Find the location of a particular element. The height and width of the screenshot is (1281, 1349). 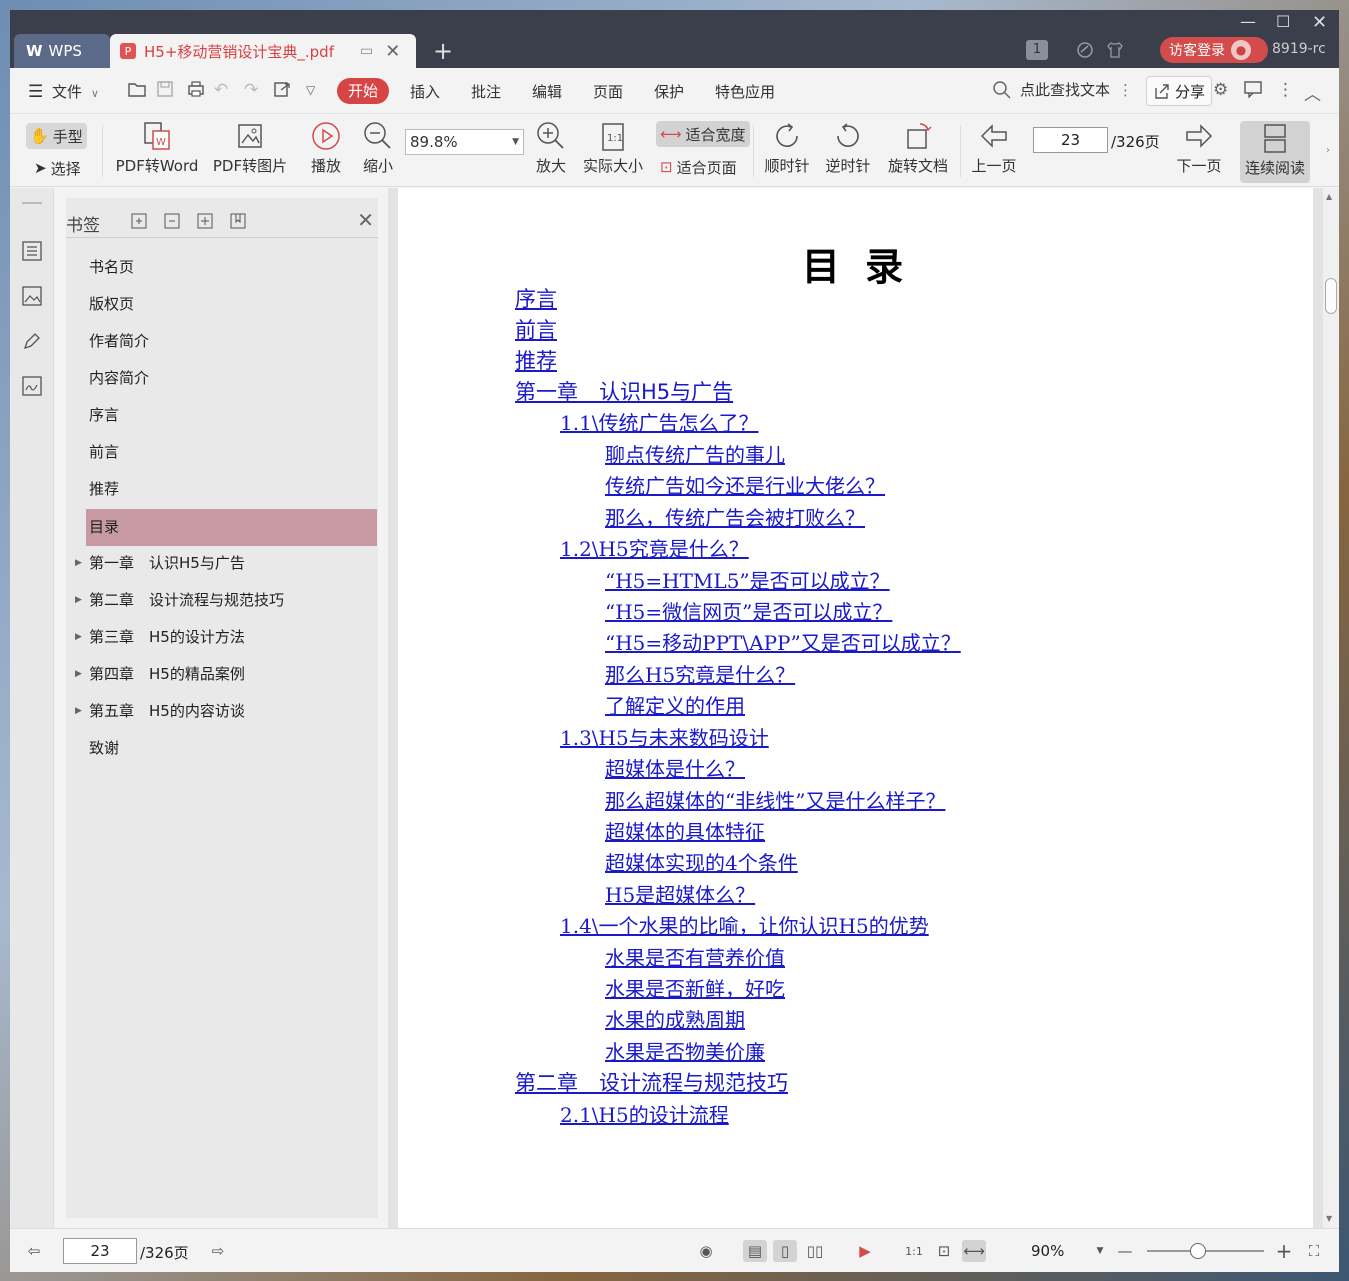

chat-icon is located at coordinates (1253, 91).